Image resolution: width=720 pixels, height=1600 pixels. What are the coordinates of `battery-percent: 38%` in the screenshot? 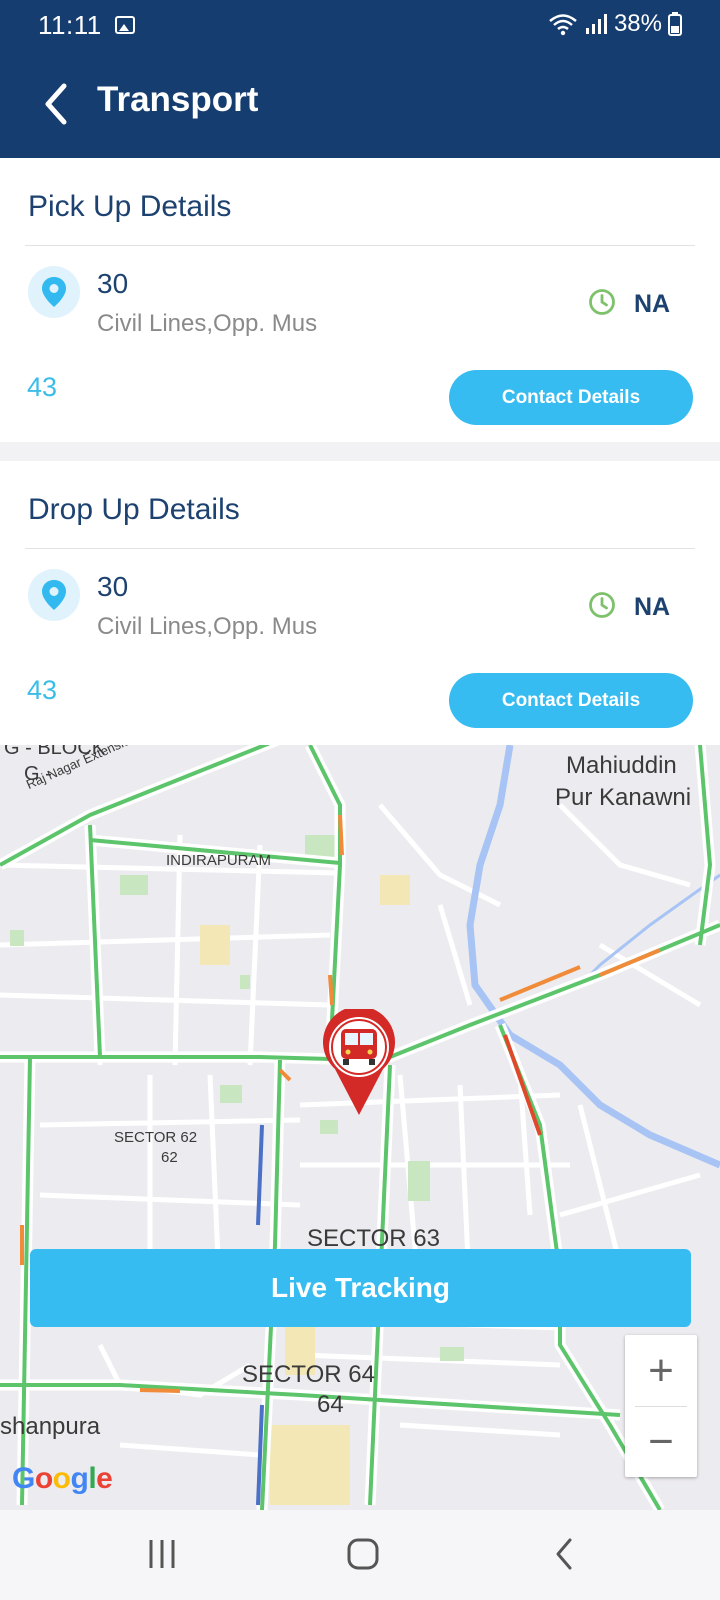 It's located at (637, 23).